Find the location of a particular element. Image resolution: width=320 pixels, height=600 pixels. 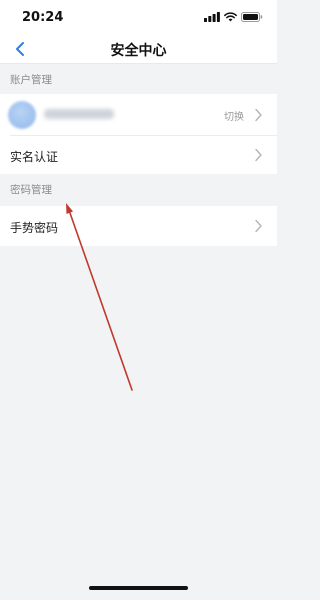

page-title: 安全中心 is located at coordinates (138, 51).